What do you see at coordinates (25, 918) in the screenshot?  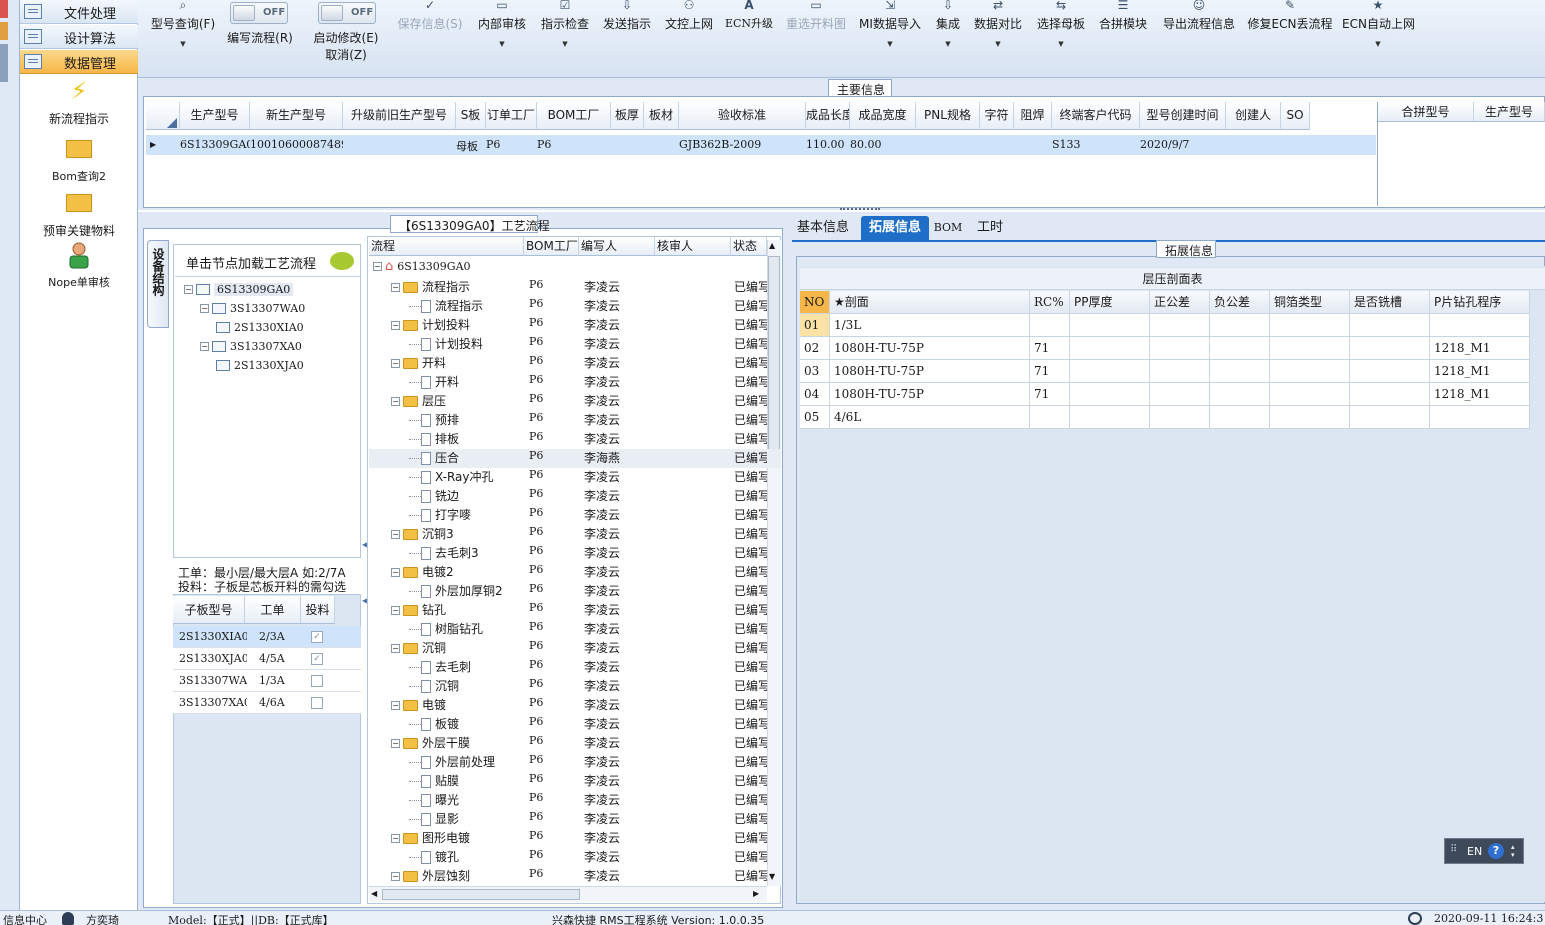 I see `status-info-center: 信息中心` at bounding box center [25, 918].